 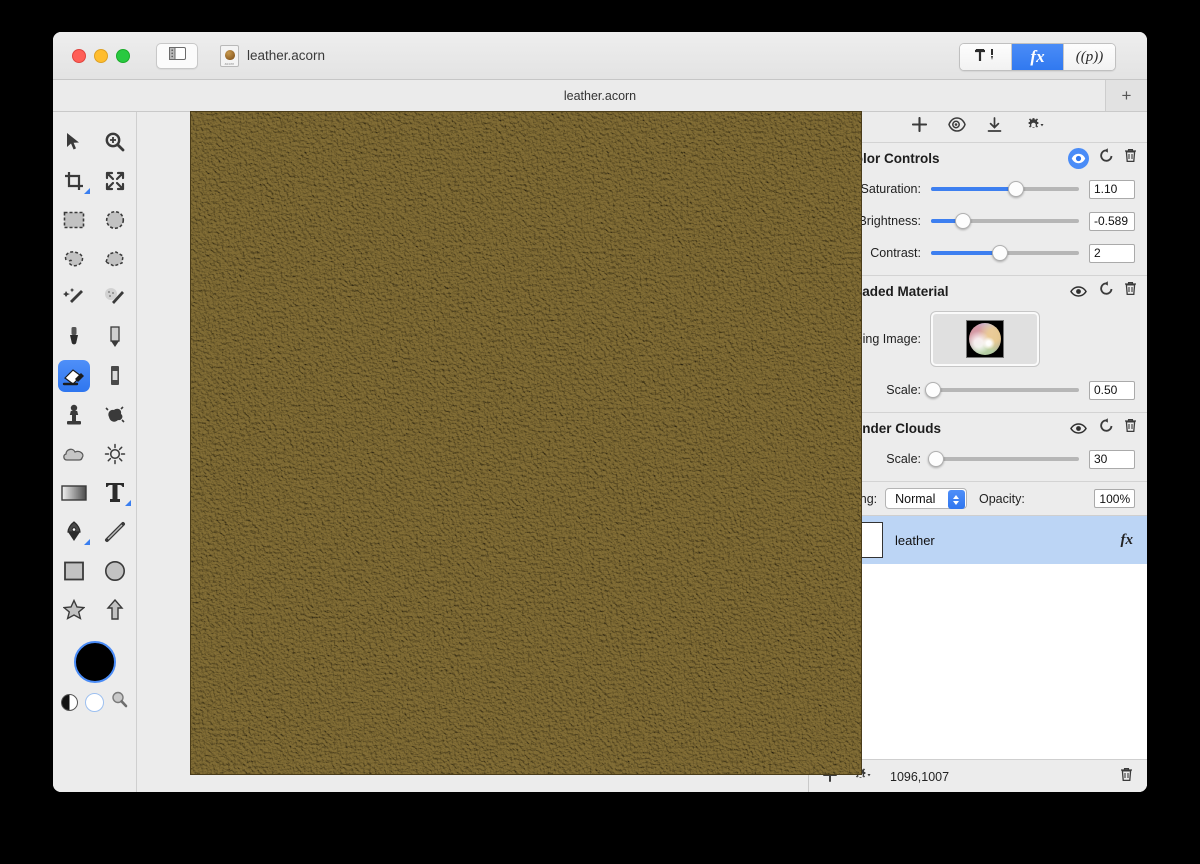 What do you see at coordinates (177, 55) in the screenshot?
I see `sidebar-toggle-button` at bounding box center [177, 55].